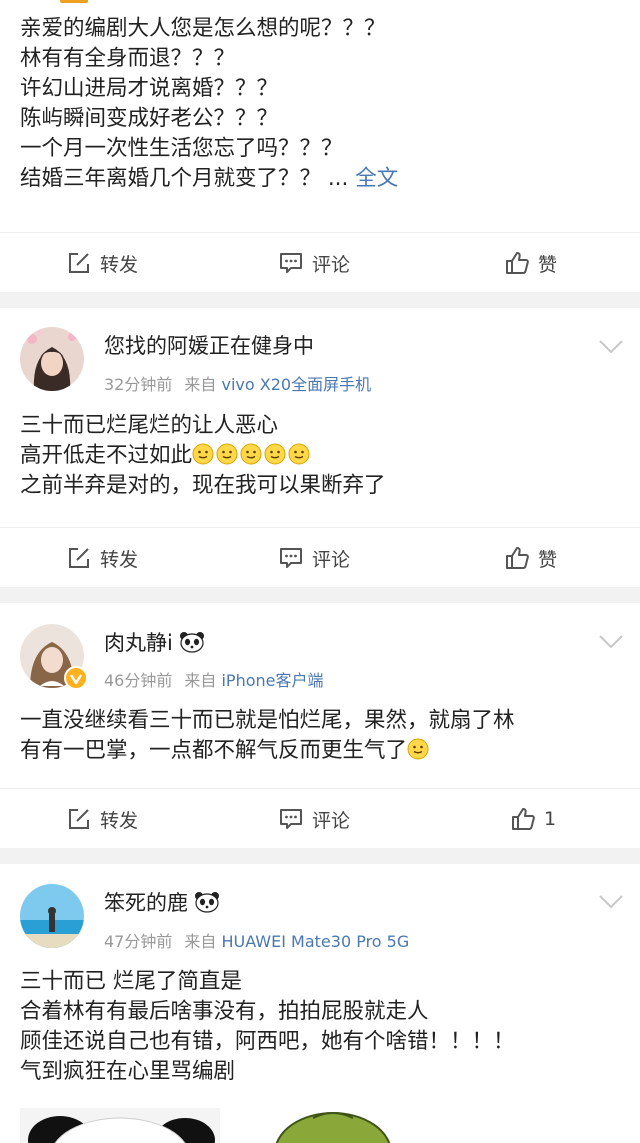 This screenshot has height=1143, width=640. I want to click on post-line: 顾佳还说自己也有错，阿西吧，她有个啥错！！！！, so click(267, 1041).